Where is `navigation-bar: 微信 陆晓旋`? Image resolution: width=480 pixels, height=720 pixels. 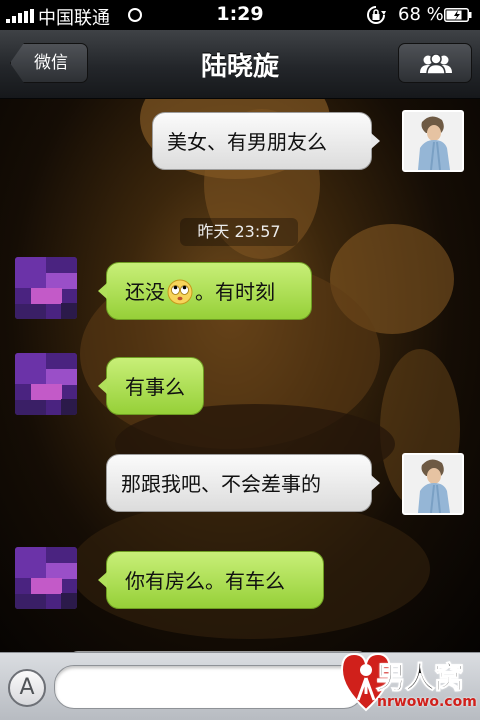
navigation-bar: 微信 陆晓旋 is located at coordinates (240, 64).